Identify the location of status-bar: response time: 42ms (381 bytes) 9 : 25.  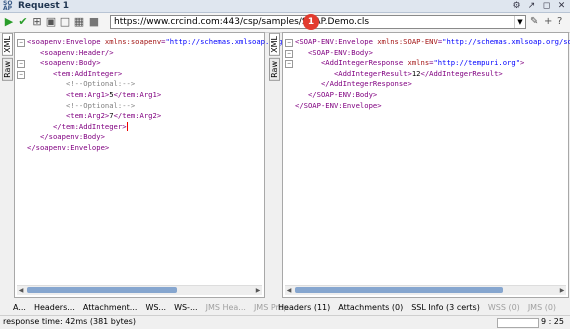
(285, 322).